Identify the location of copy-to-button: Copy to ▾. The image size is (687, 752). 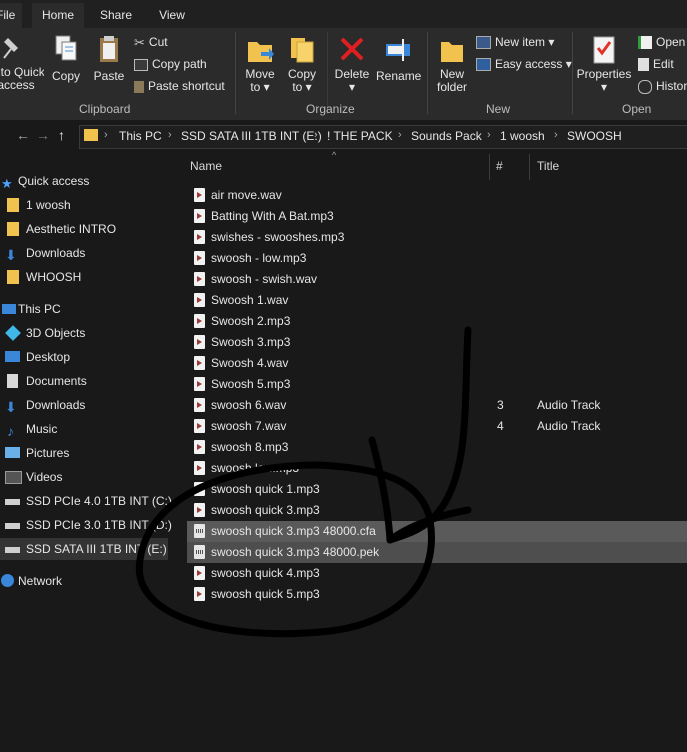
(302, 66).